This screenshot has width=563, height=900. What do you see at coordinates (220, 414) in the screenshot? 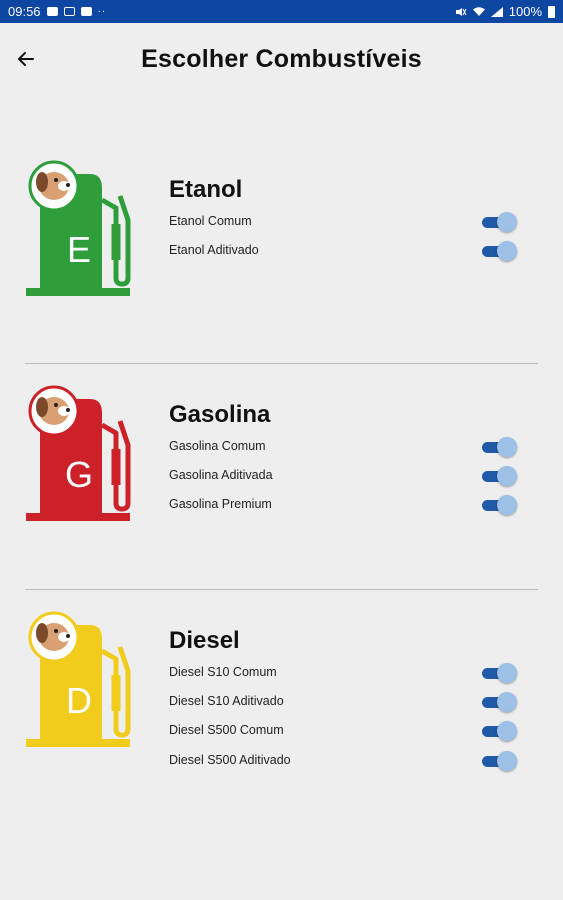
I see `fuel-title: Gasolina` at bounding box center [220, 414].